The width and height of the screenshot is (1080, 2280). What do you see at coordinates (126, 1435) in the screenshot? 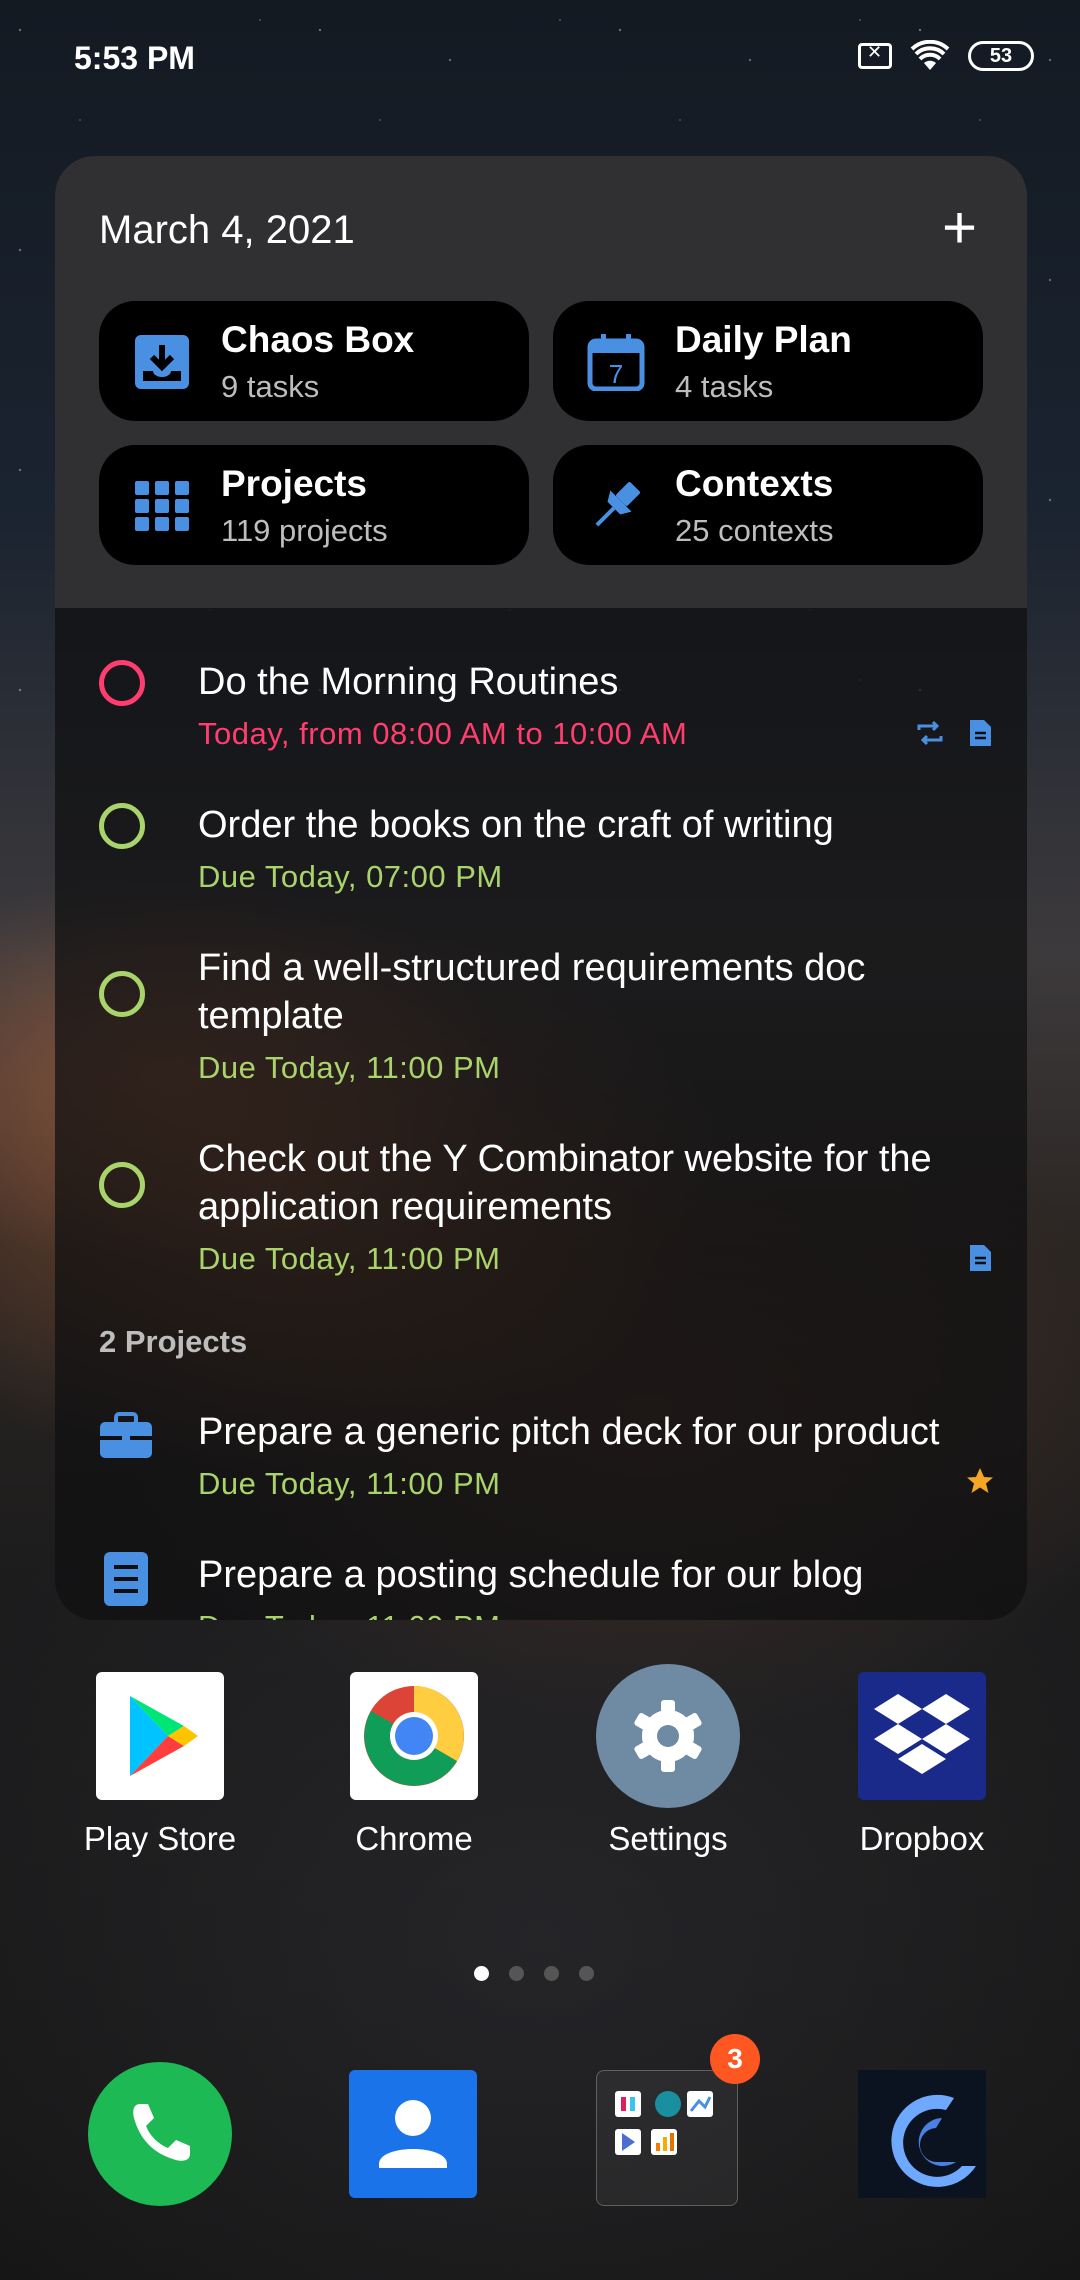
I see `briefcase-icon` at bounding box center [126, 1435].